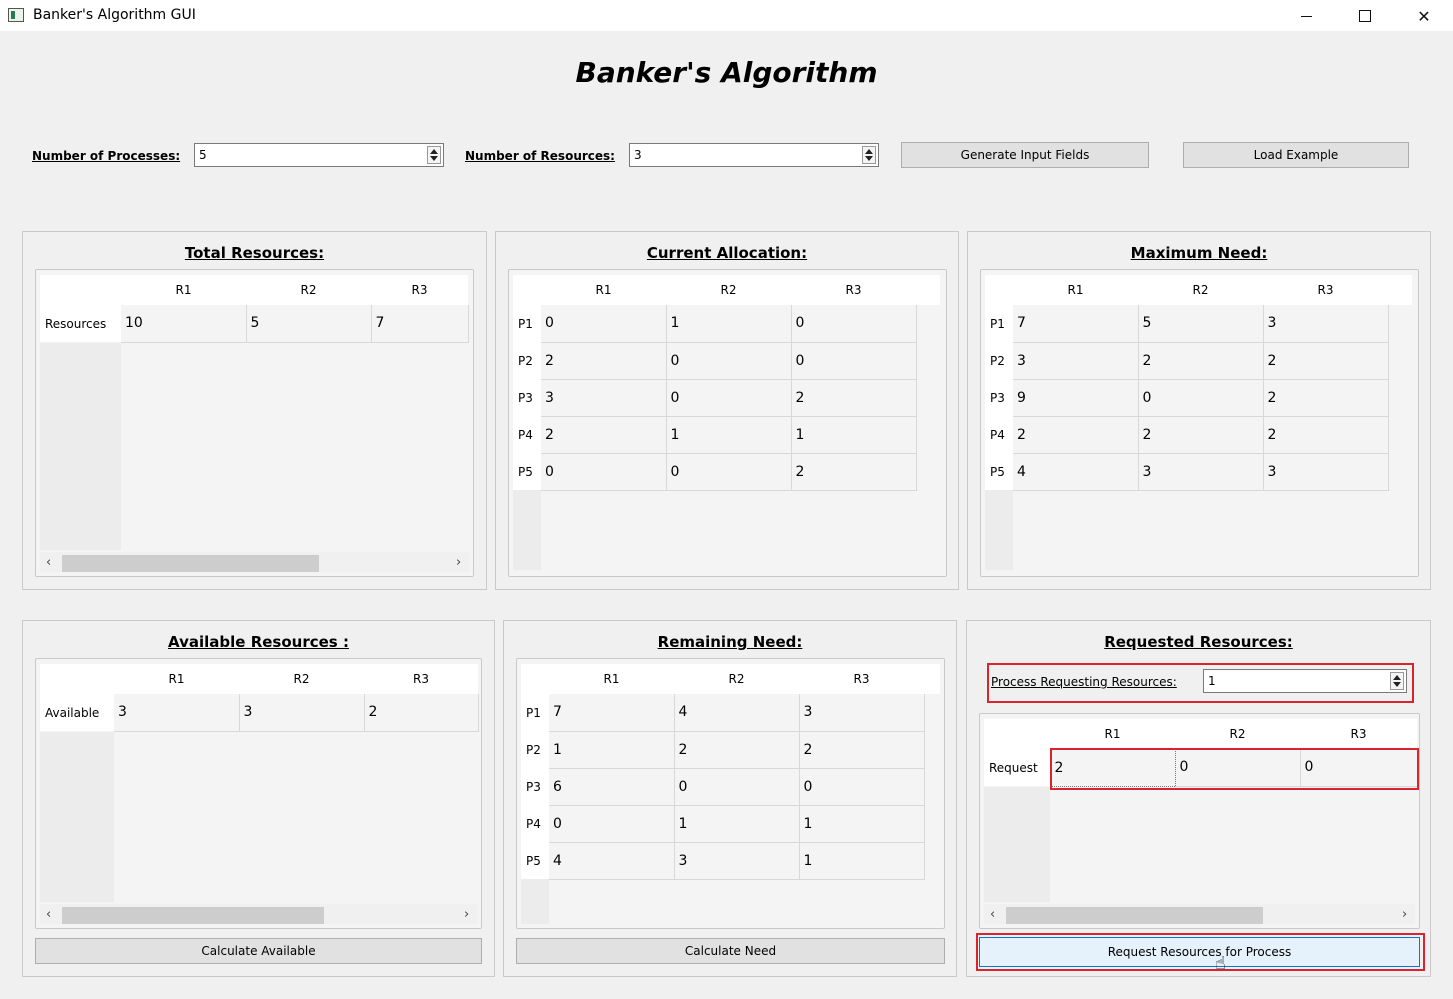  Describe the element at coordinates (184, 324) in the screenshot. I see `table-cell: 10` at that location.